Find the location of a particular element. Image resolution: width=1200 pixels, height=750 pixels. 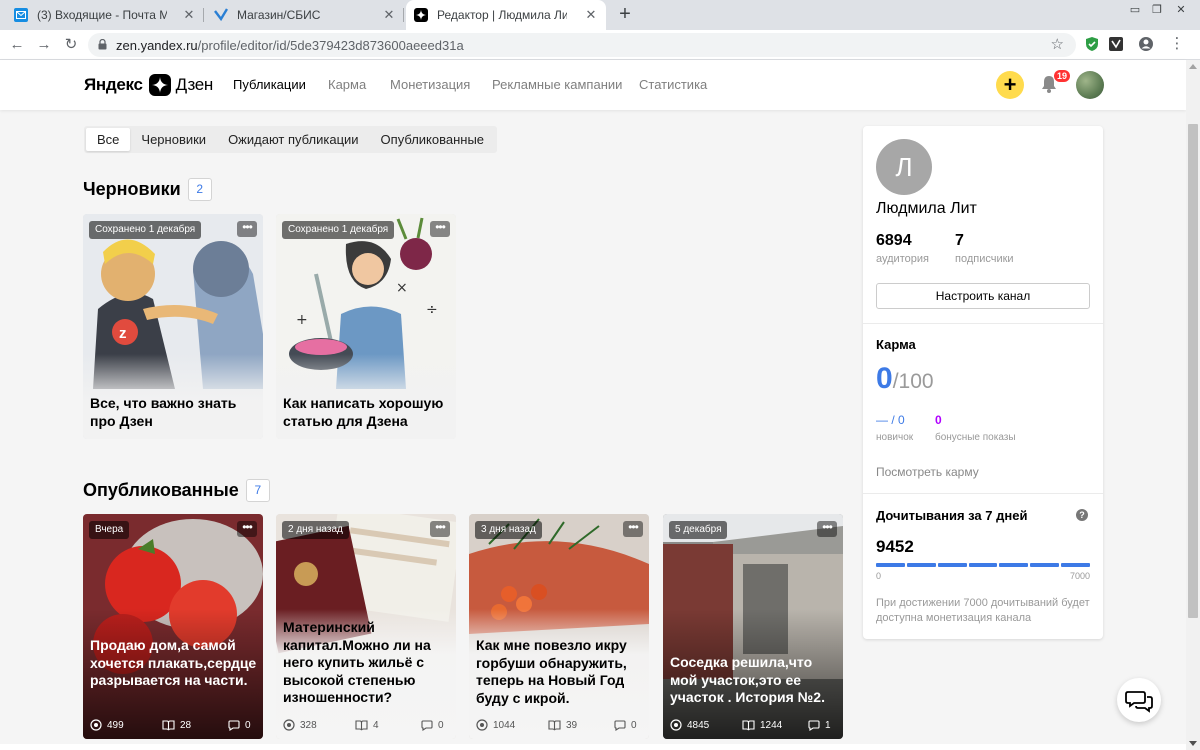

reads-stat: 1244 is located at coordinates (762, 725).